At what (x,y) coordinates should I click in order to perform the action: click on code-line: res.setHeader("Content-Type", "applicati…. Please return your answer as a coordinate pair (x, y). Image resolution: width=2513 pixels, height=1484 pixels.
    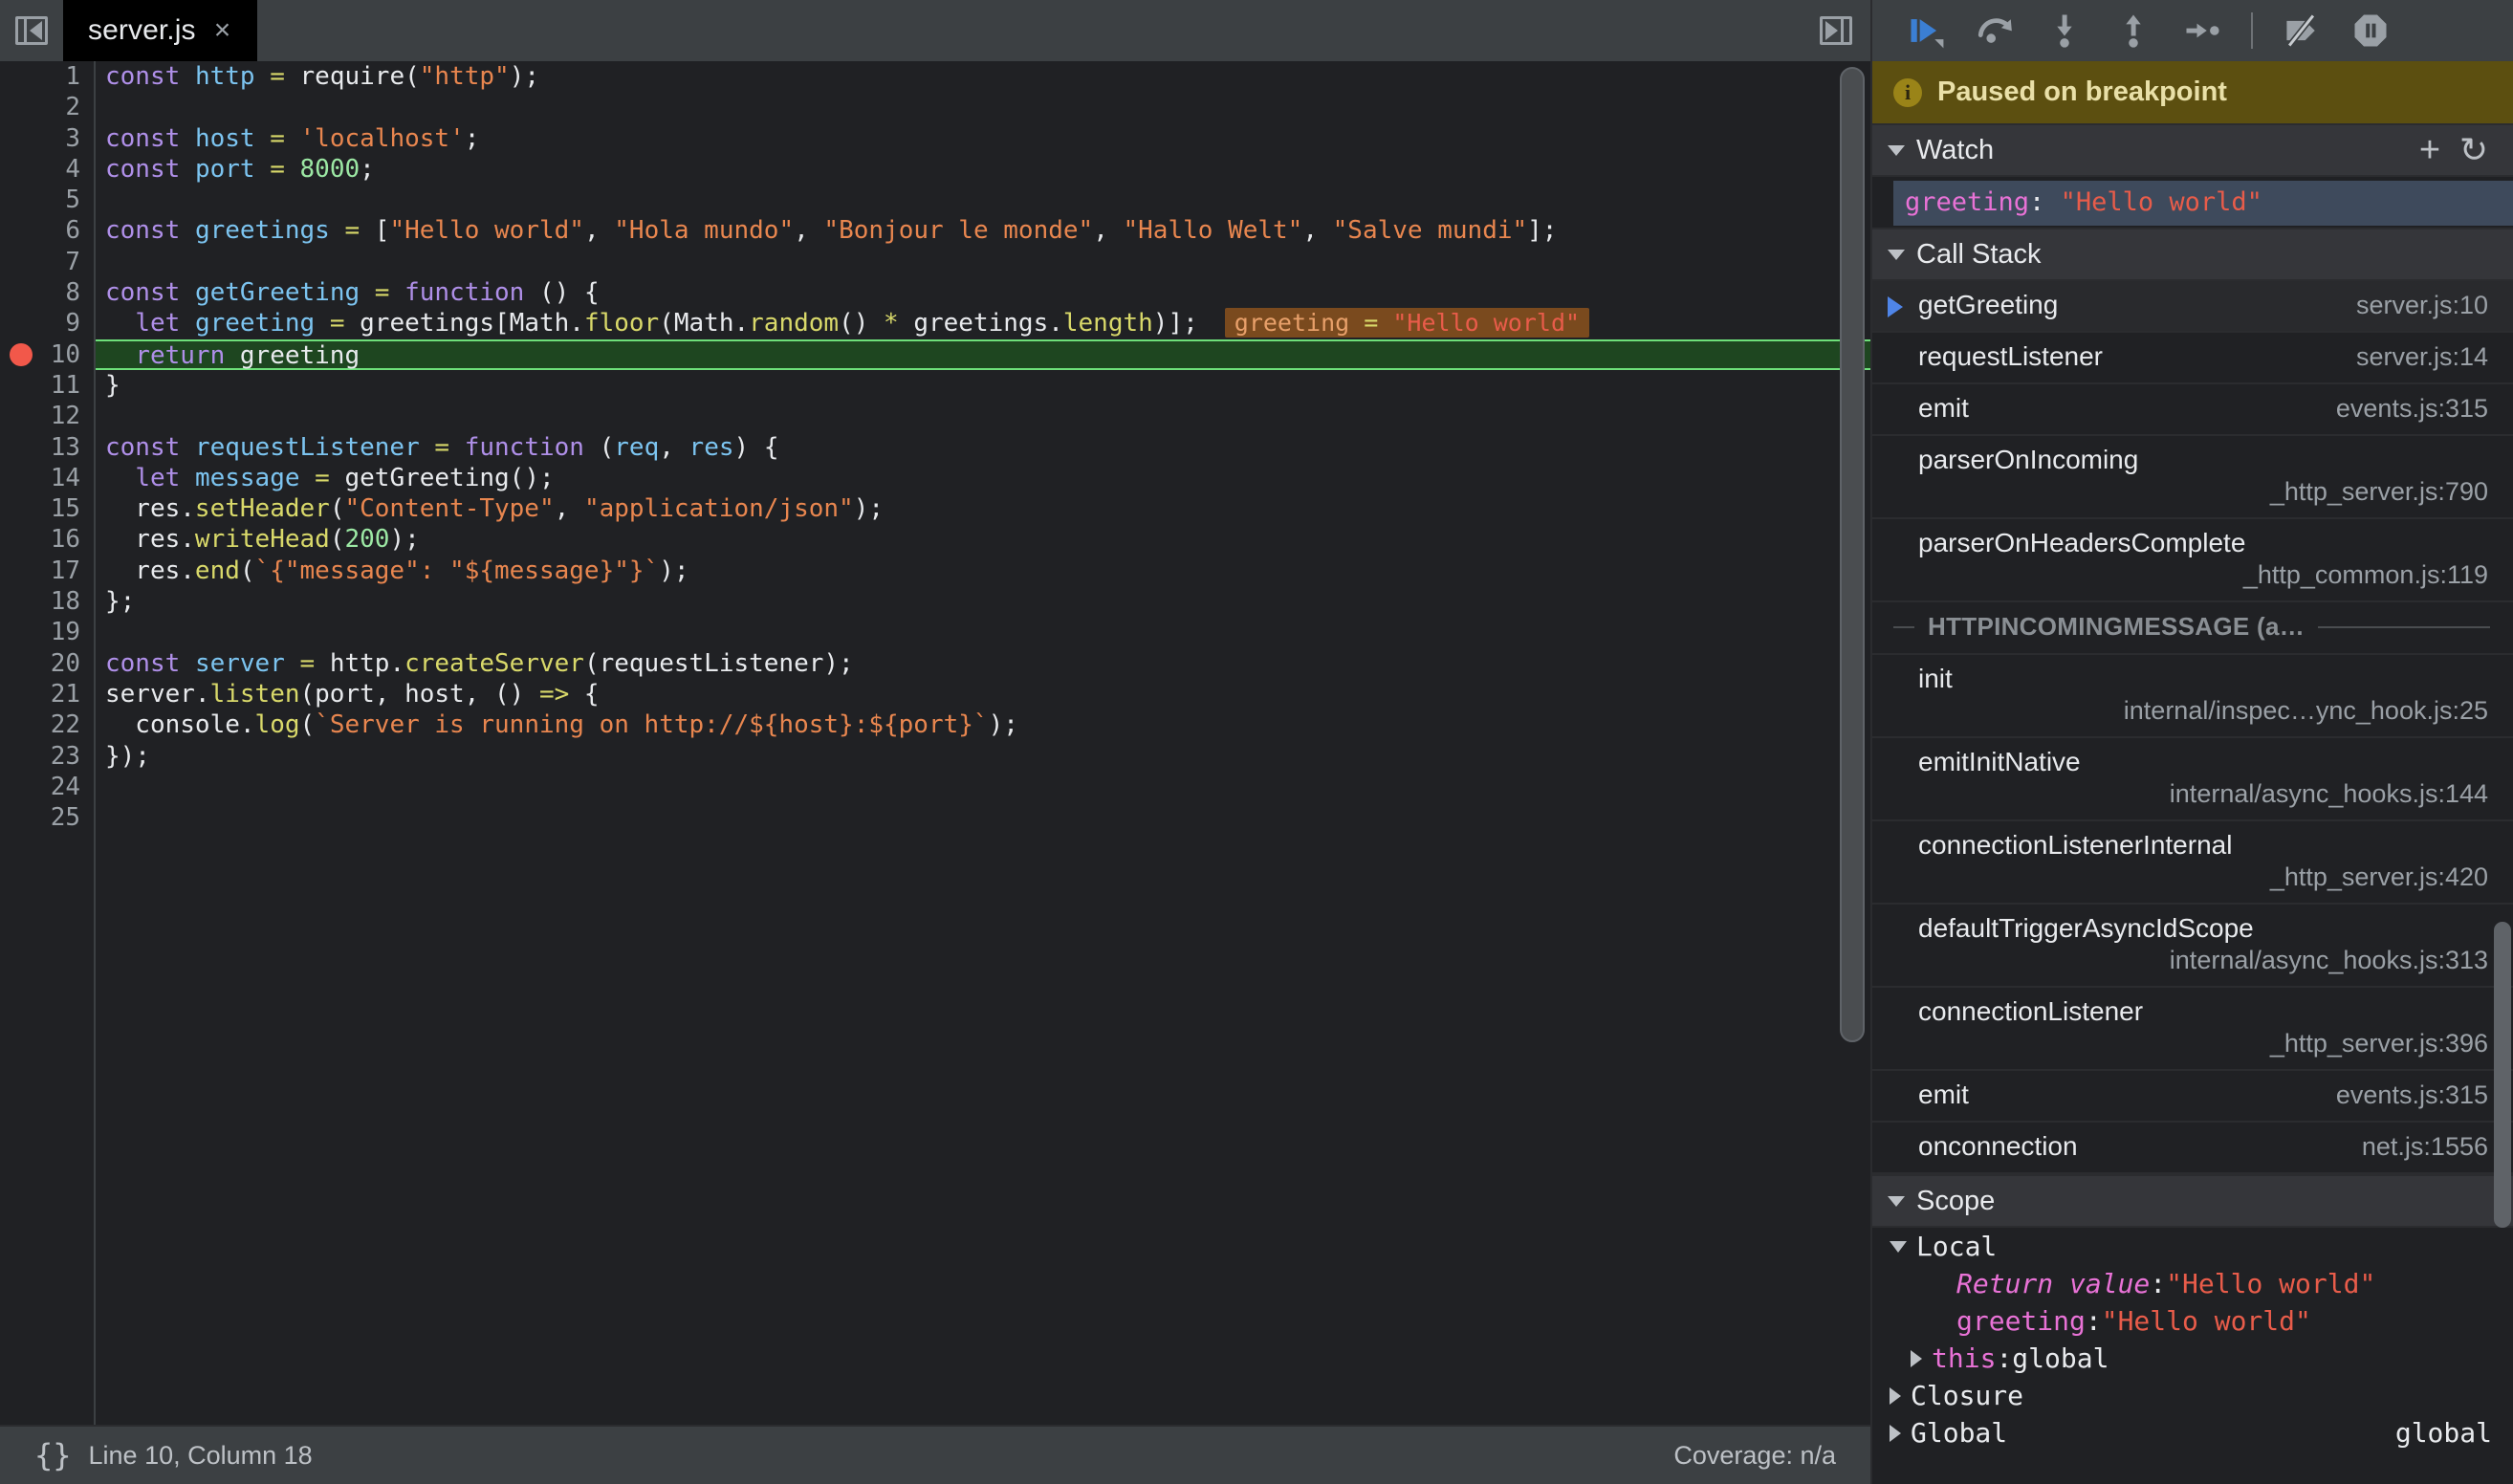
    Looking at the image, I should click on (983, 509).